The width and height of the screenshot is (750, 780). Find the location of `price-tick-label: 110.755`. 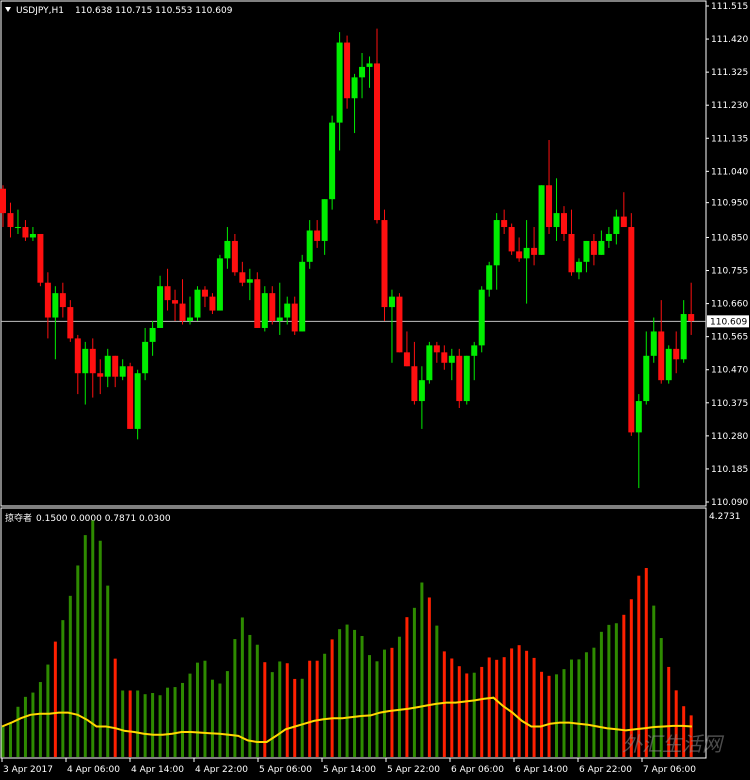

price-tick-label: 110.755 is located at coordinates (729, 272).